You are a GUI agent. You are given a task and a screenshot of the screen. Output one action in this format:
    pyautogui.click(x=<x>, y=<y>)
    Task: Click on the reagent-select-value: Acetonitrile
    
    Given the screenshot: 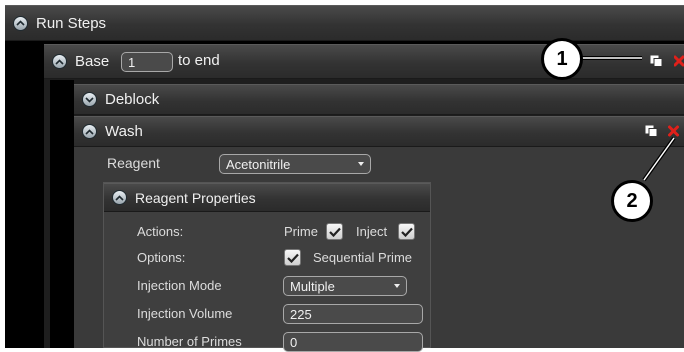 What is the action you would take?
    pyautogui.click(x=258, y=164)
    